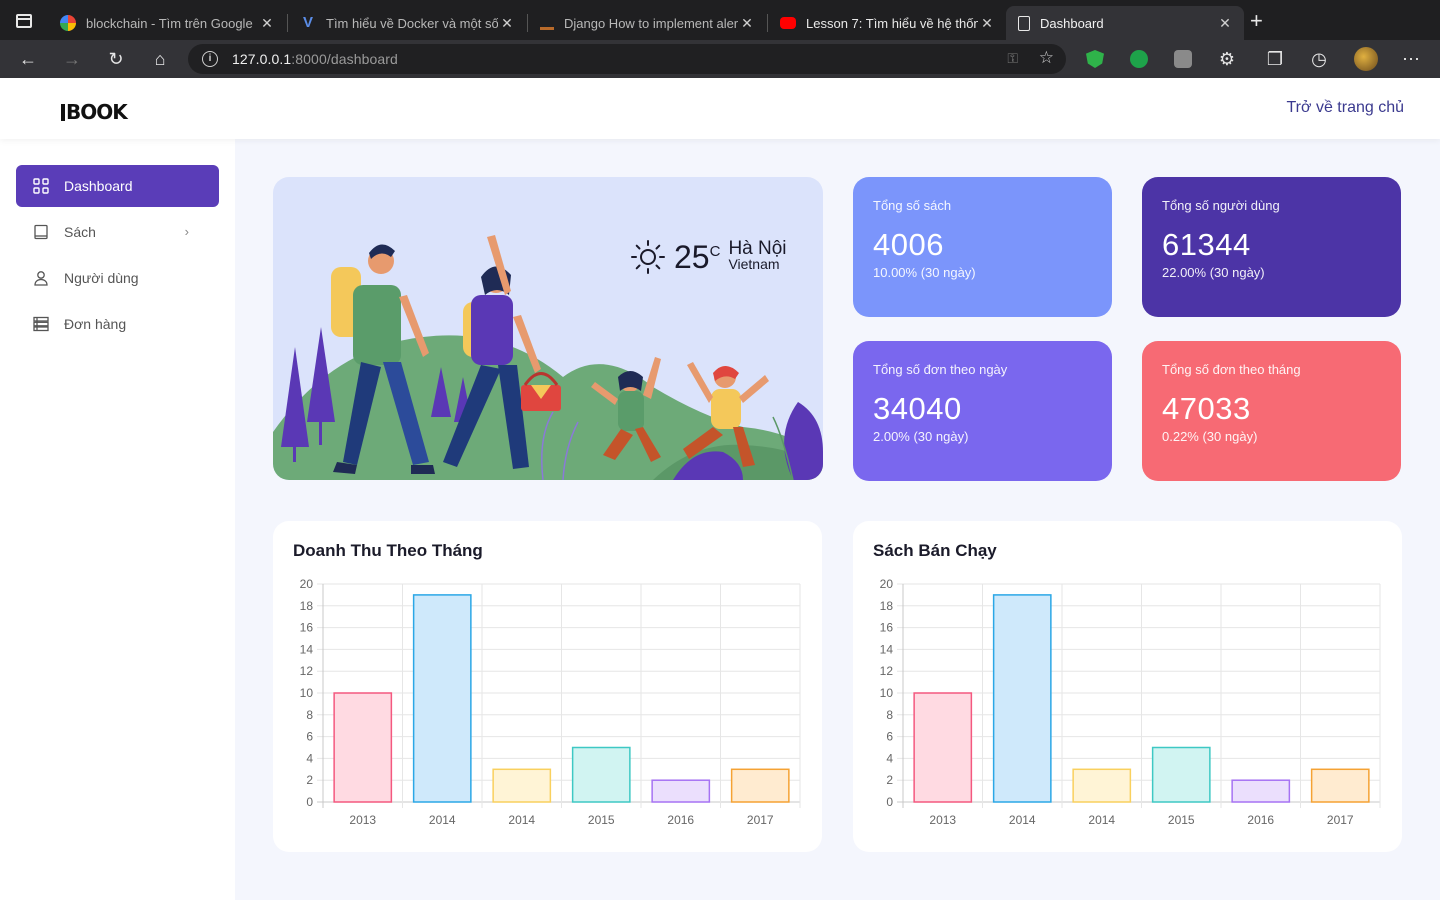 The height and width of the screenshot is (900, 1440). What do you see at coordinates (116, 59) in the screenshot?
I see `refresh-icon: ↻` at bounding box center [116, 59].